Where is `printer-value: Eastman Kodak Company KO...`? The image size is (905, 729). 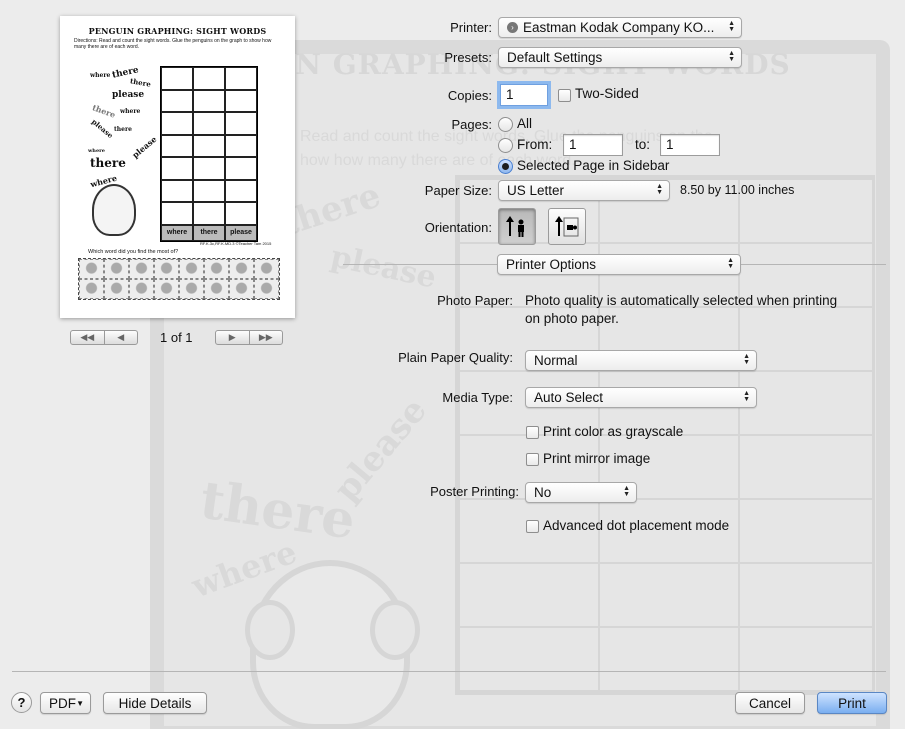
printer-value: Eastman Kodak Company KO... is located at coordinates (619, 27).